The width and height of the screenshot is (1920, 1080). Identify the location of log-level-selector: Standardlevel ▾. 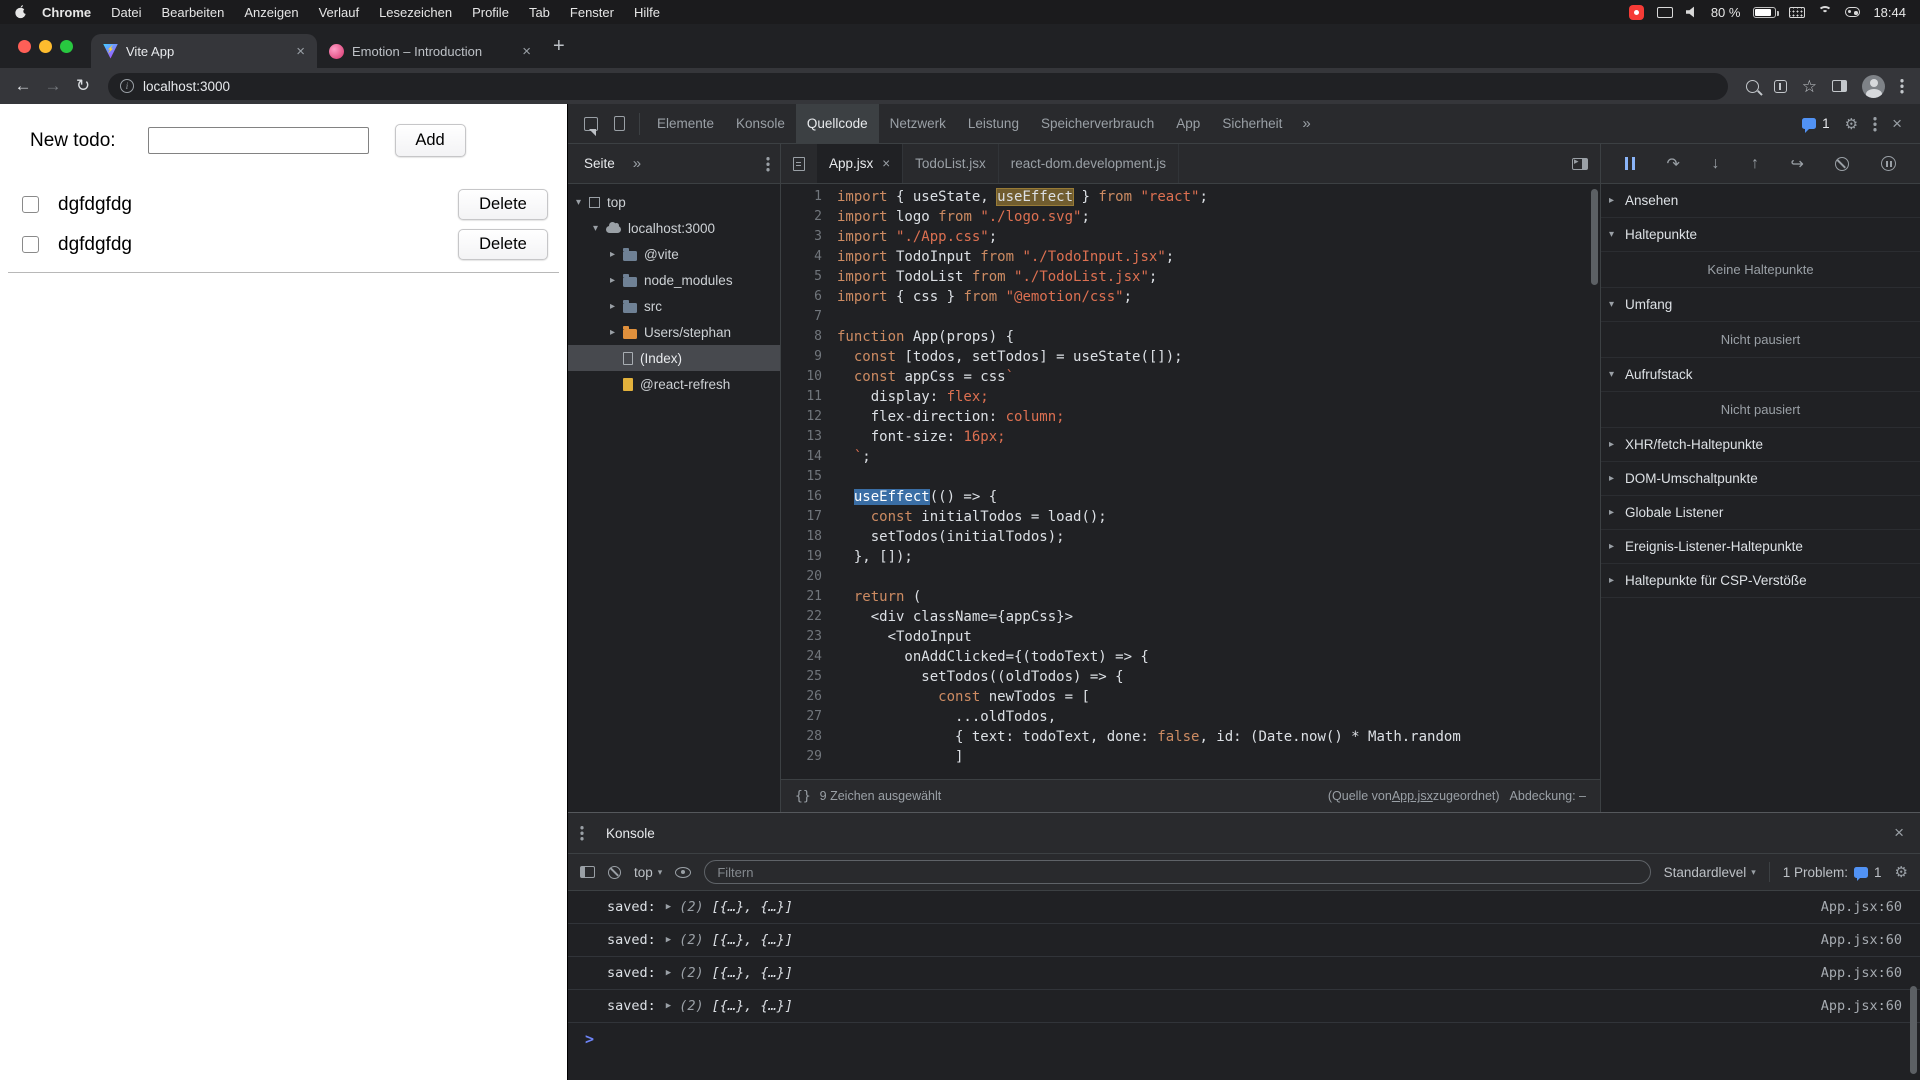
(1710, 872).